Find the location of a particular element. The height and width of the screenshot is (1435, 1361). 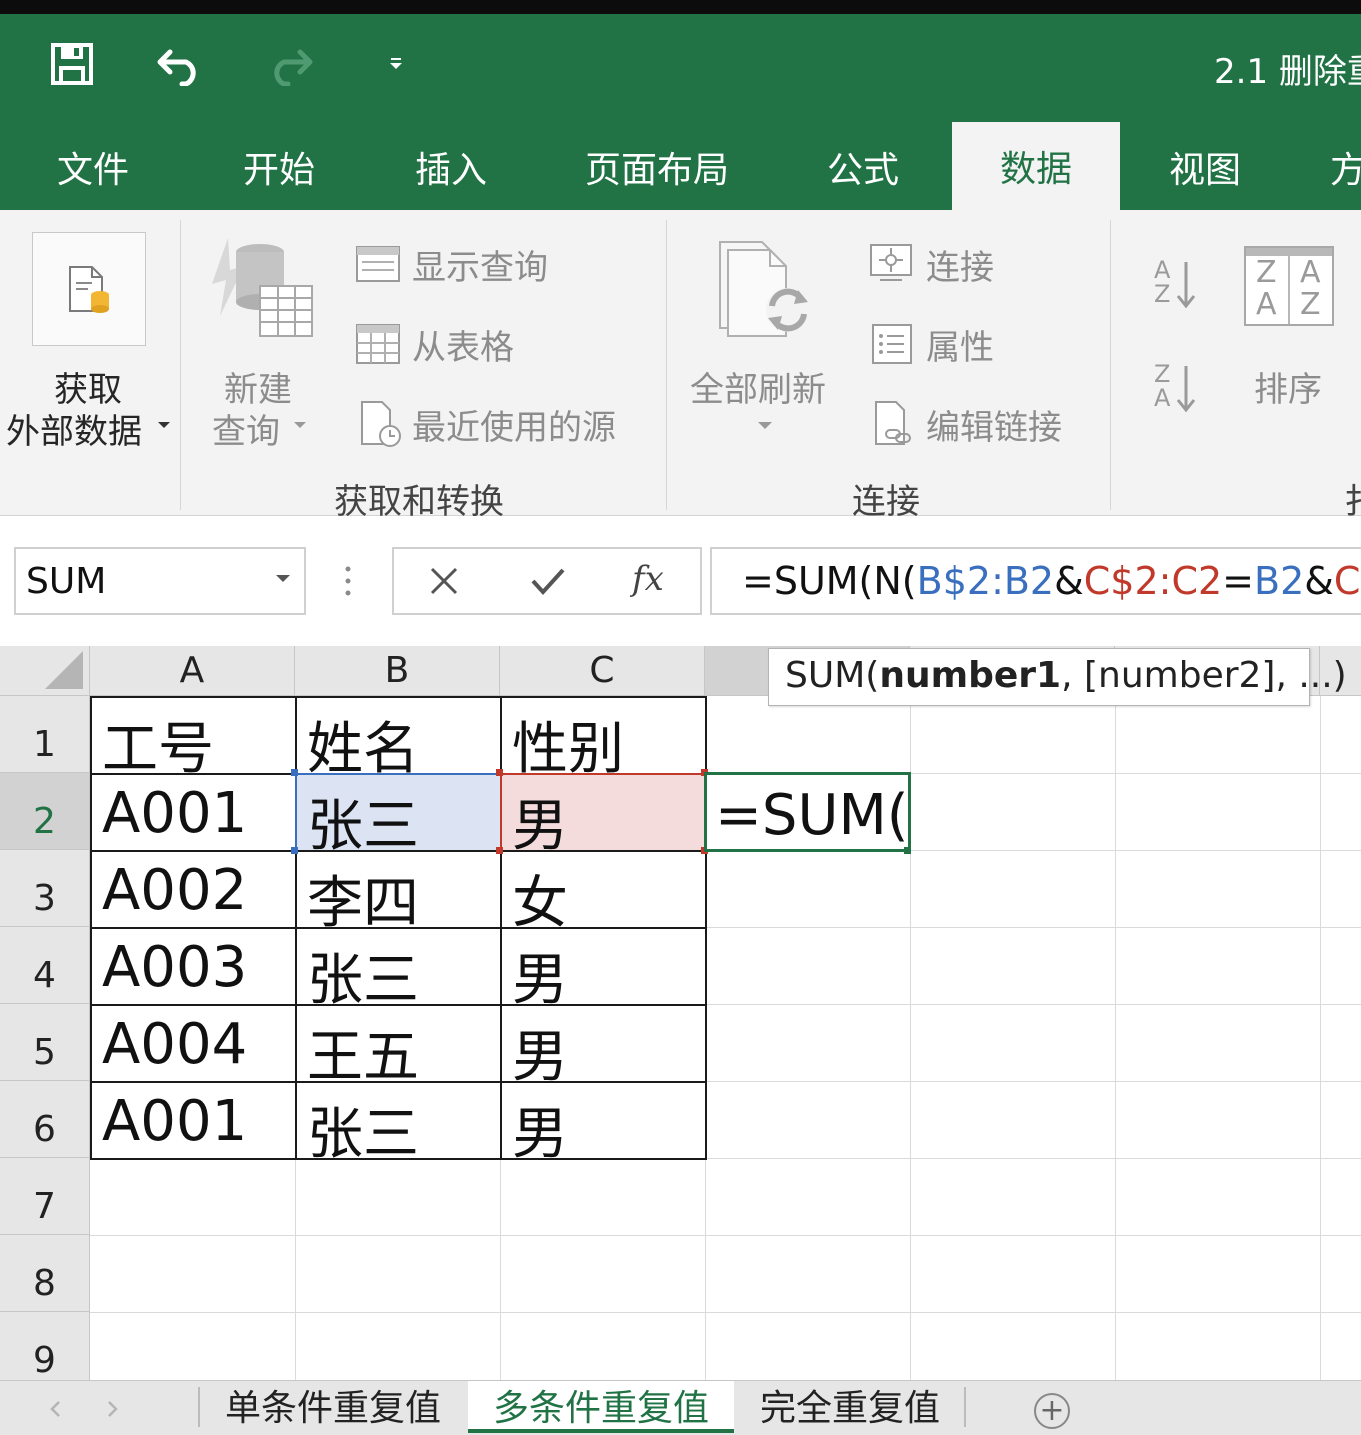

new-query-dropdown-icon is located at coordinates (300, 425).